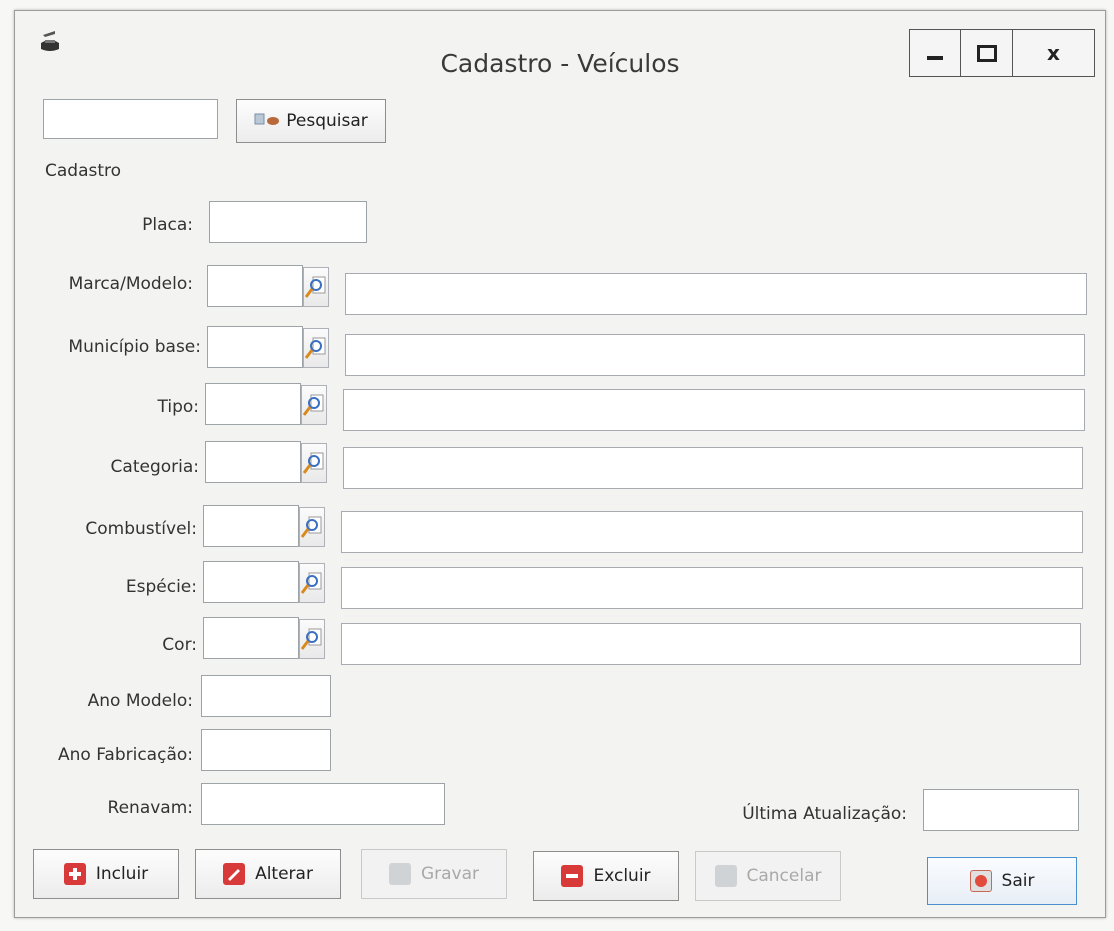 This screenshot has height=931, width=1114. I want to click on especie-label: Espécie:, so click(161, 587).